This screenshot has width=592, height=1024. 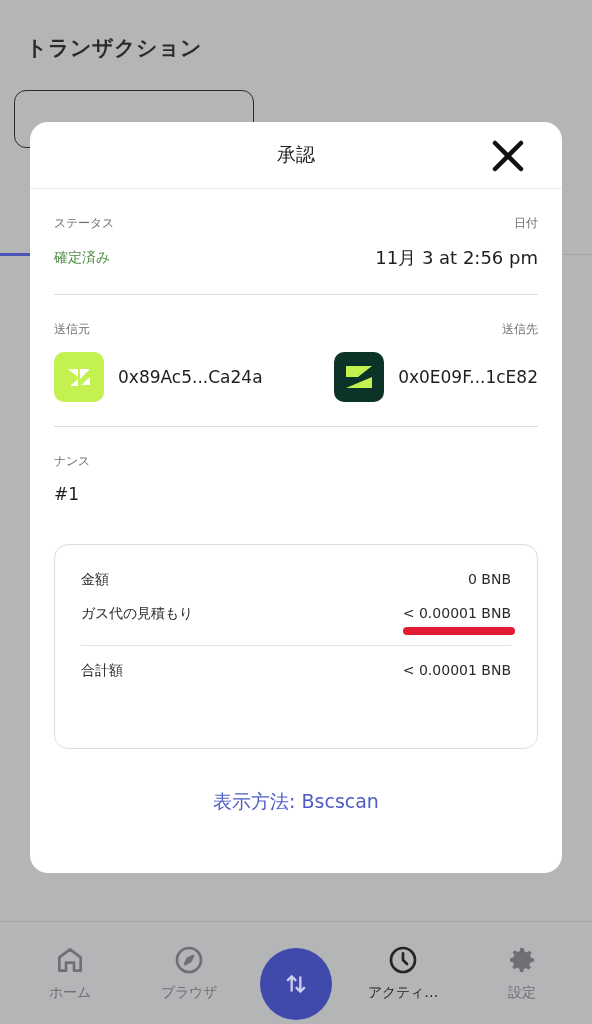 I want to click on status-value: 確定済み, so click(x=82, y=258).